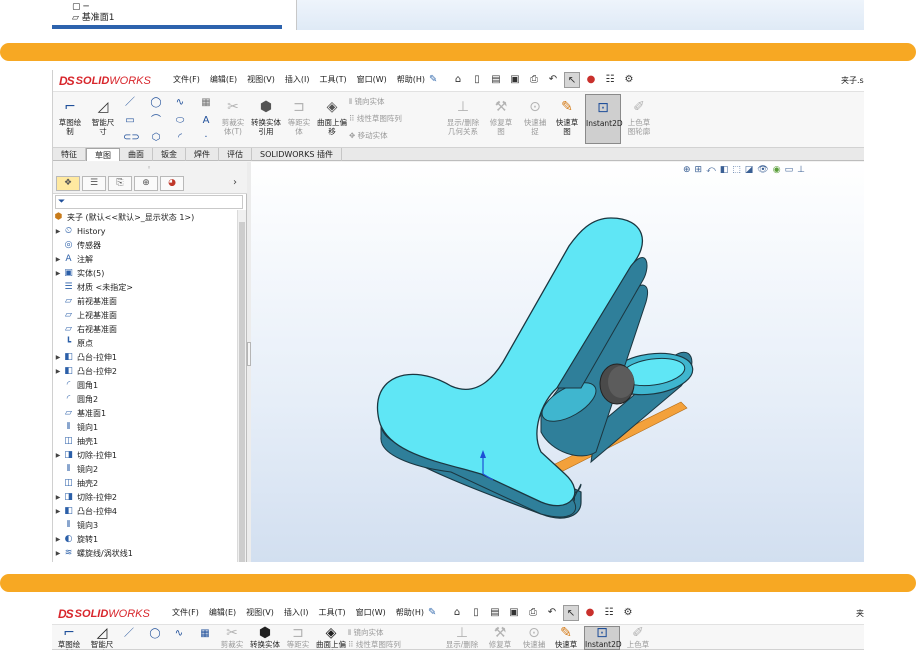  Describe the element at coordinates (103, 117) in the screenshot. I see `smart-dimension-button: ◿ 智能尺寸` at that location.